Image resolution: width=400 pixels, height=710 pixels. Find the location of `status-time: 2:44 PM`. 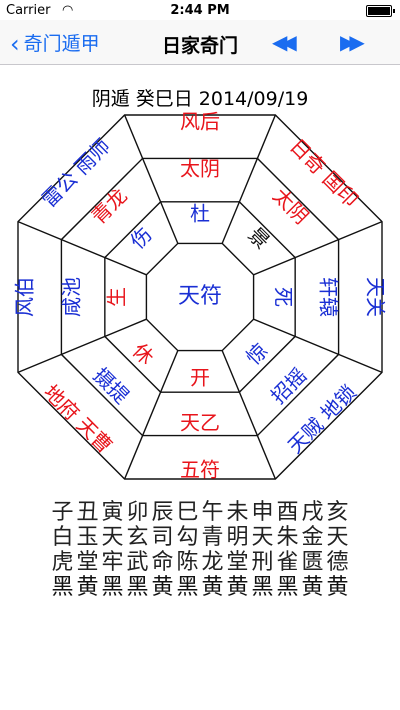

status-time: 2:44 PM is located at coordinates (200, 10).